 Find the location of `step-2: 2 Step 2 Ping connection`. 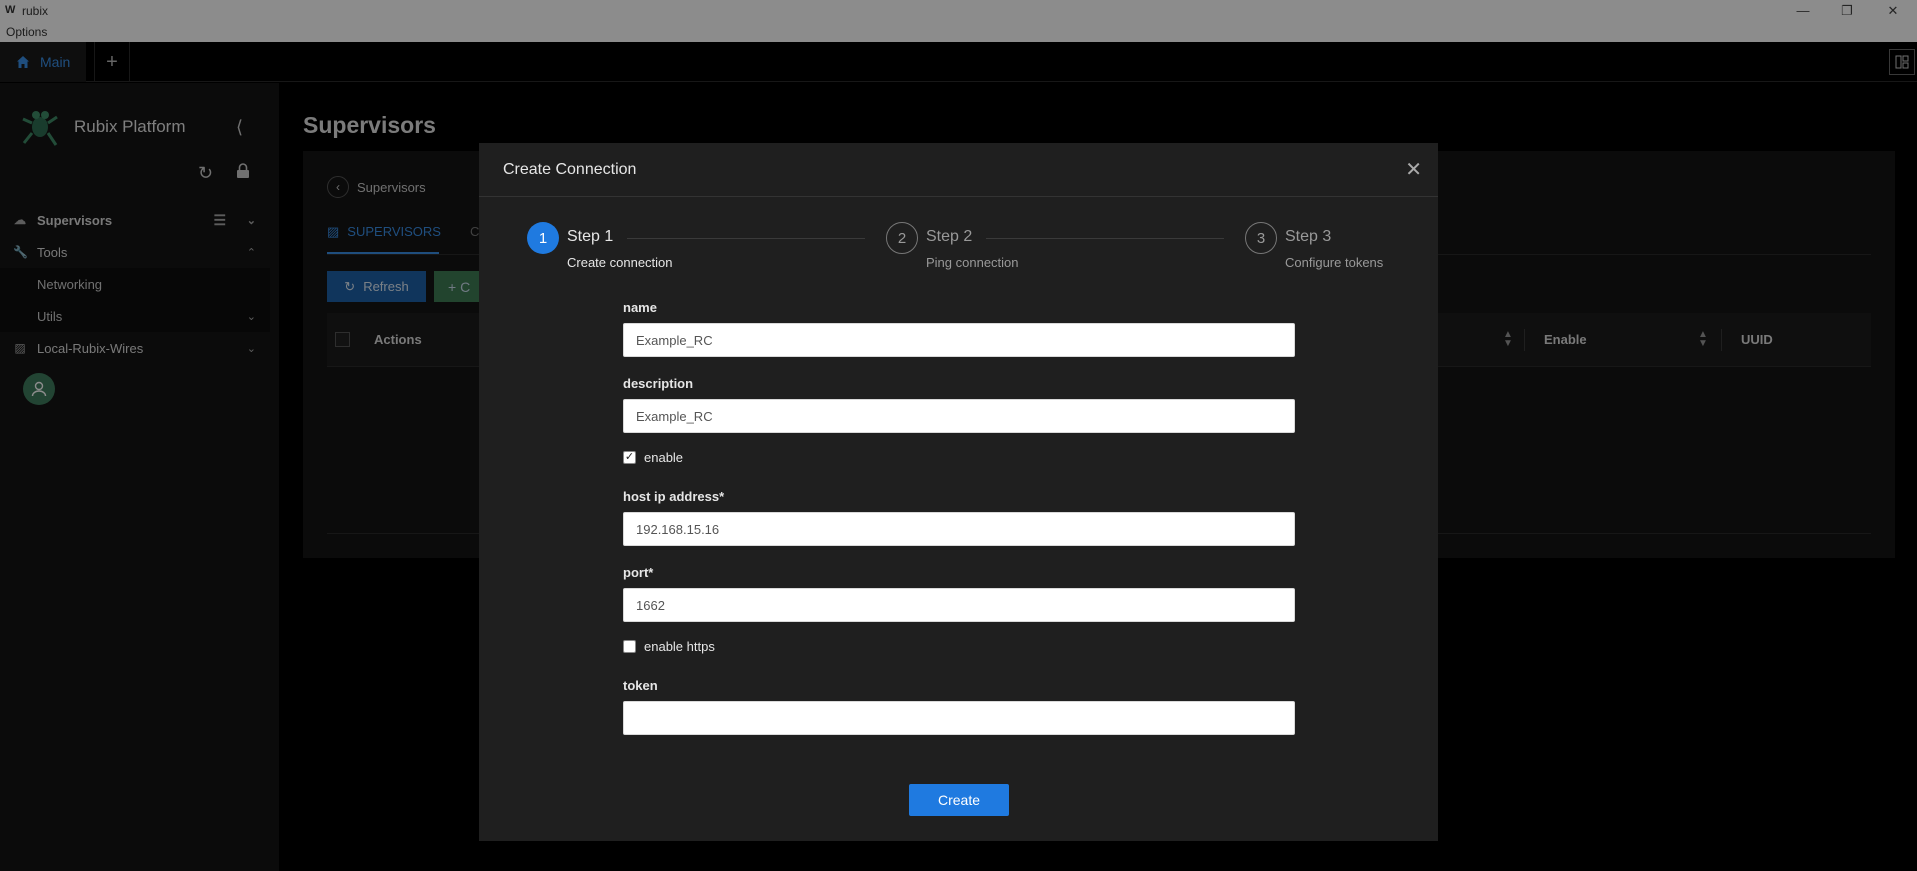

step-2: 2 Step 2 Ping connection is located at coordinates (1036, 249).